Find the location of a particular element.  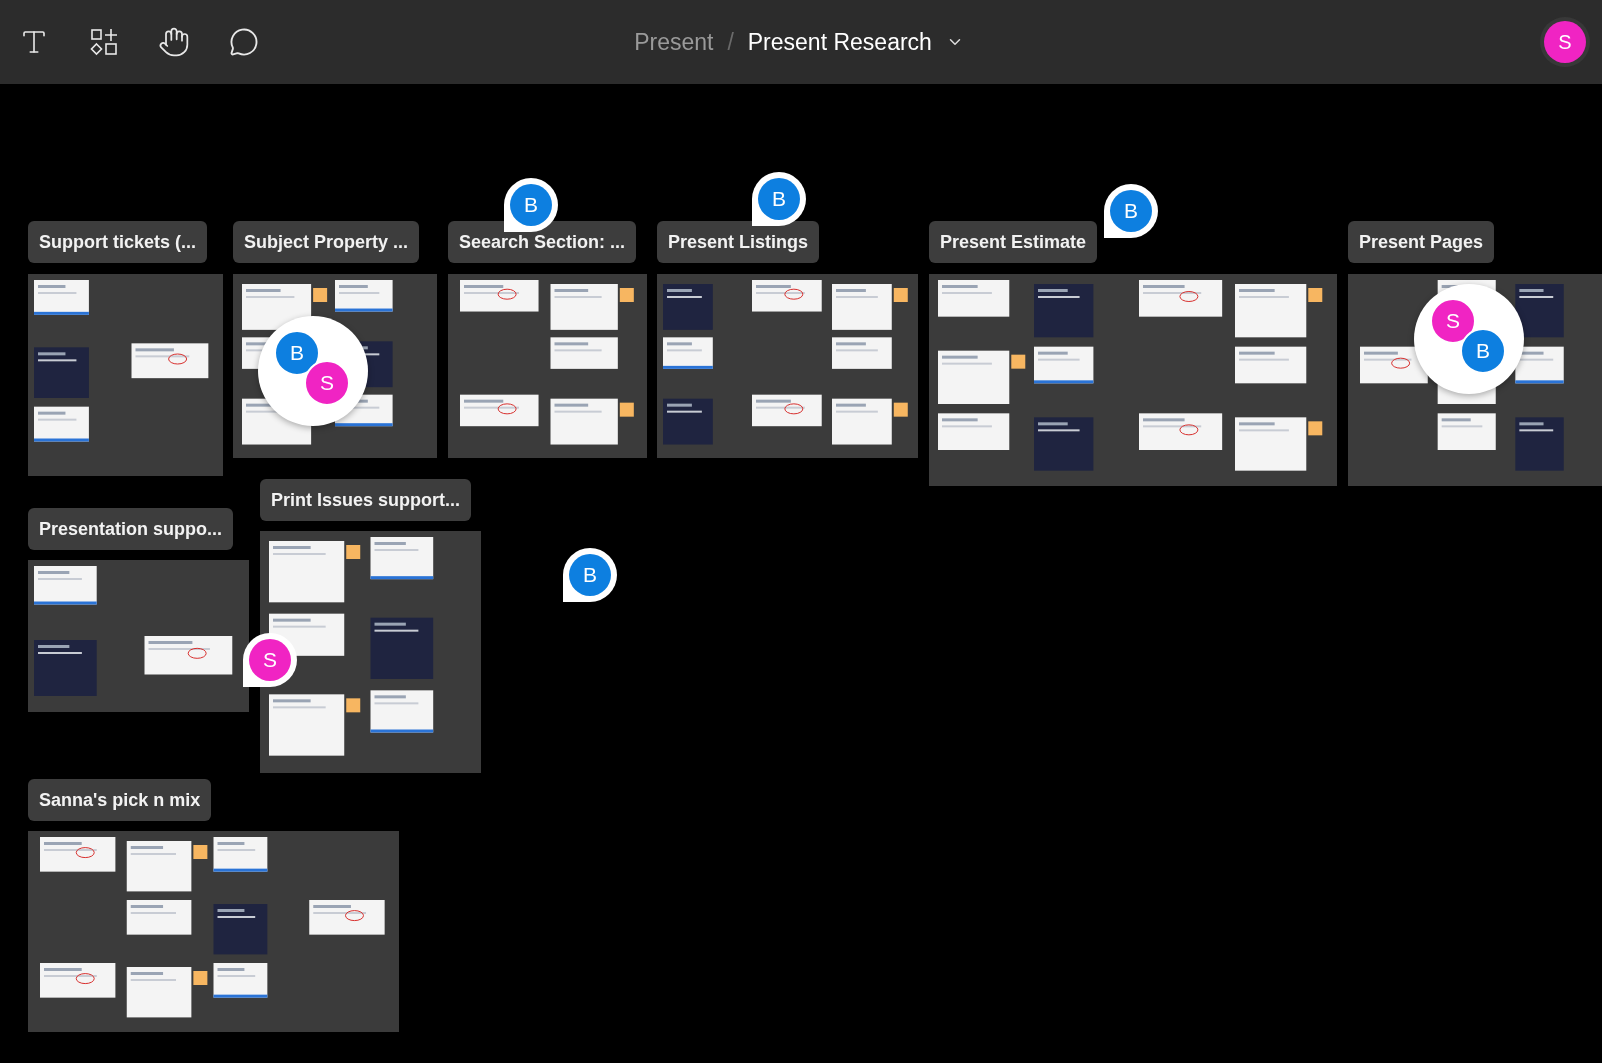

hand-tool-icon is located at coordinates (174, 42).